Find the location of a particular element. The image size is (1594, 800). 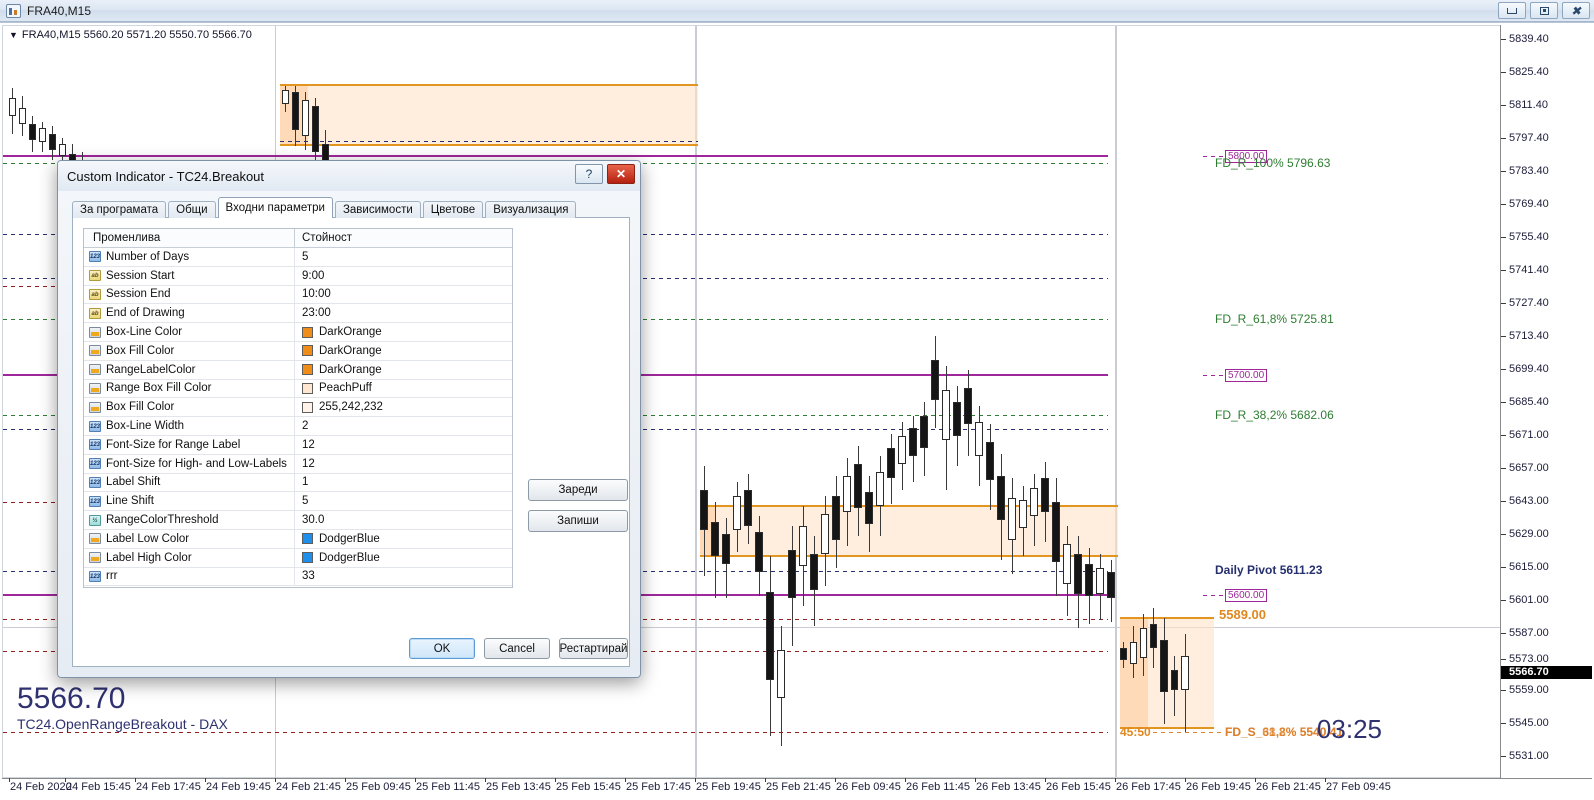

table-row: RangeLabelColor DarkOrange is located at coordinates (298, 370).